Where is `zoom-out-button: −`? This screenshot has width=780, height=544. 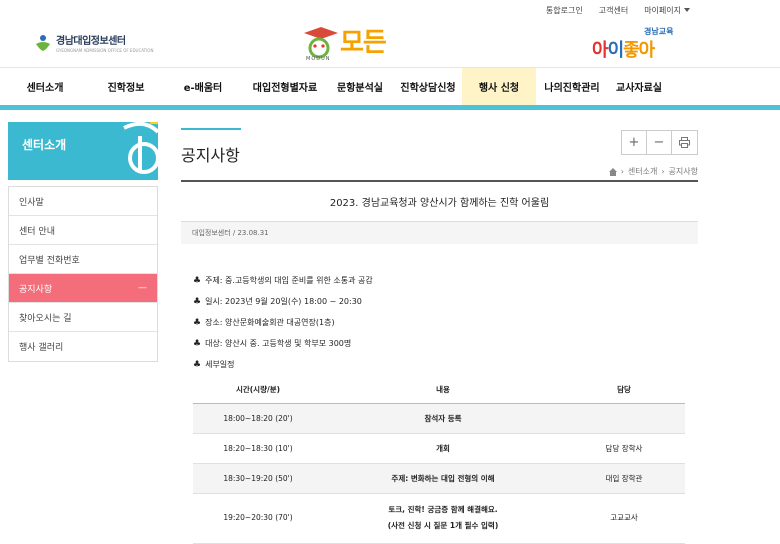
zoom-out-button: − is located at coordinates (659, 142).